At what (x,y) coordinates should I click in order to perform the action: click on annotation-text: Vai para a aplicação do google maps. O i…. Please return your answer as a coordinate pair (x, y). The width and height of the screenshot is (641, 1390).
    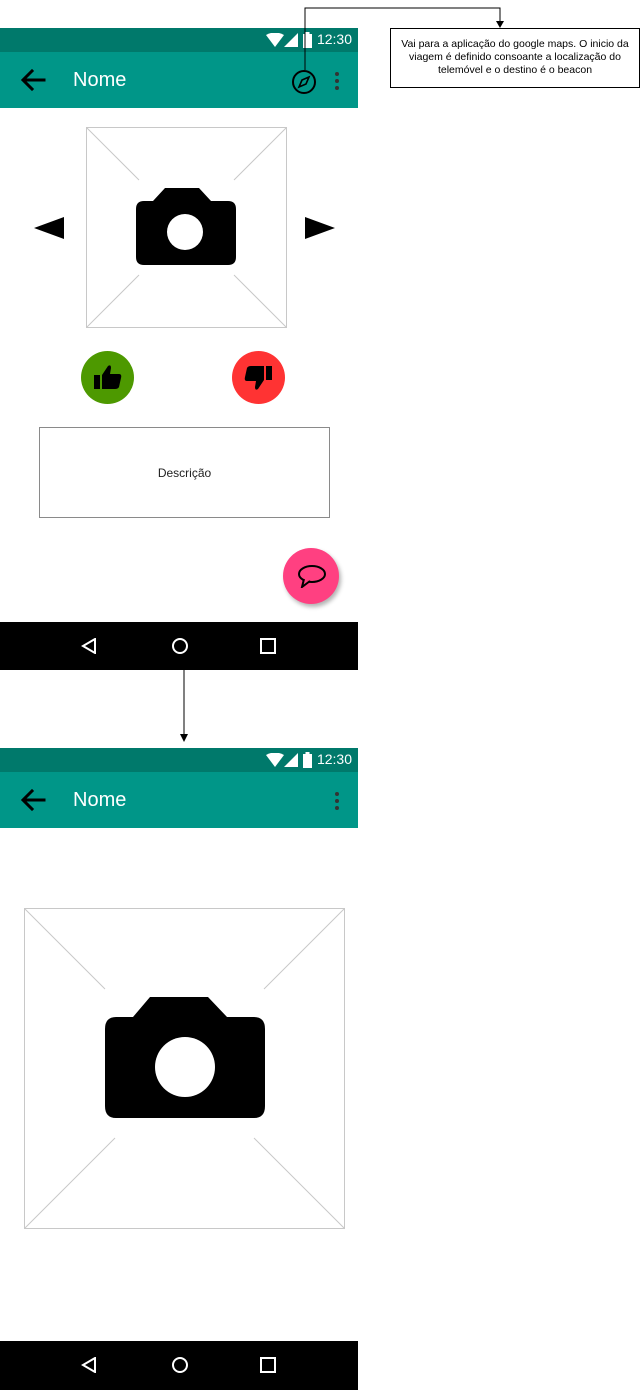
    Looking at the image, I should click on (515, 57).